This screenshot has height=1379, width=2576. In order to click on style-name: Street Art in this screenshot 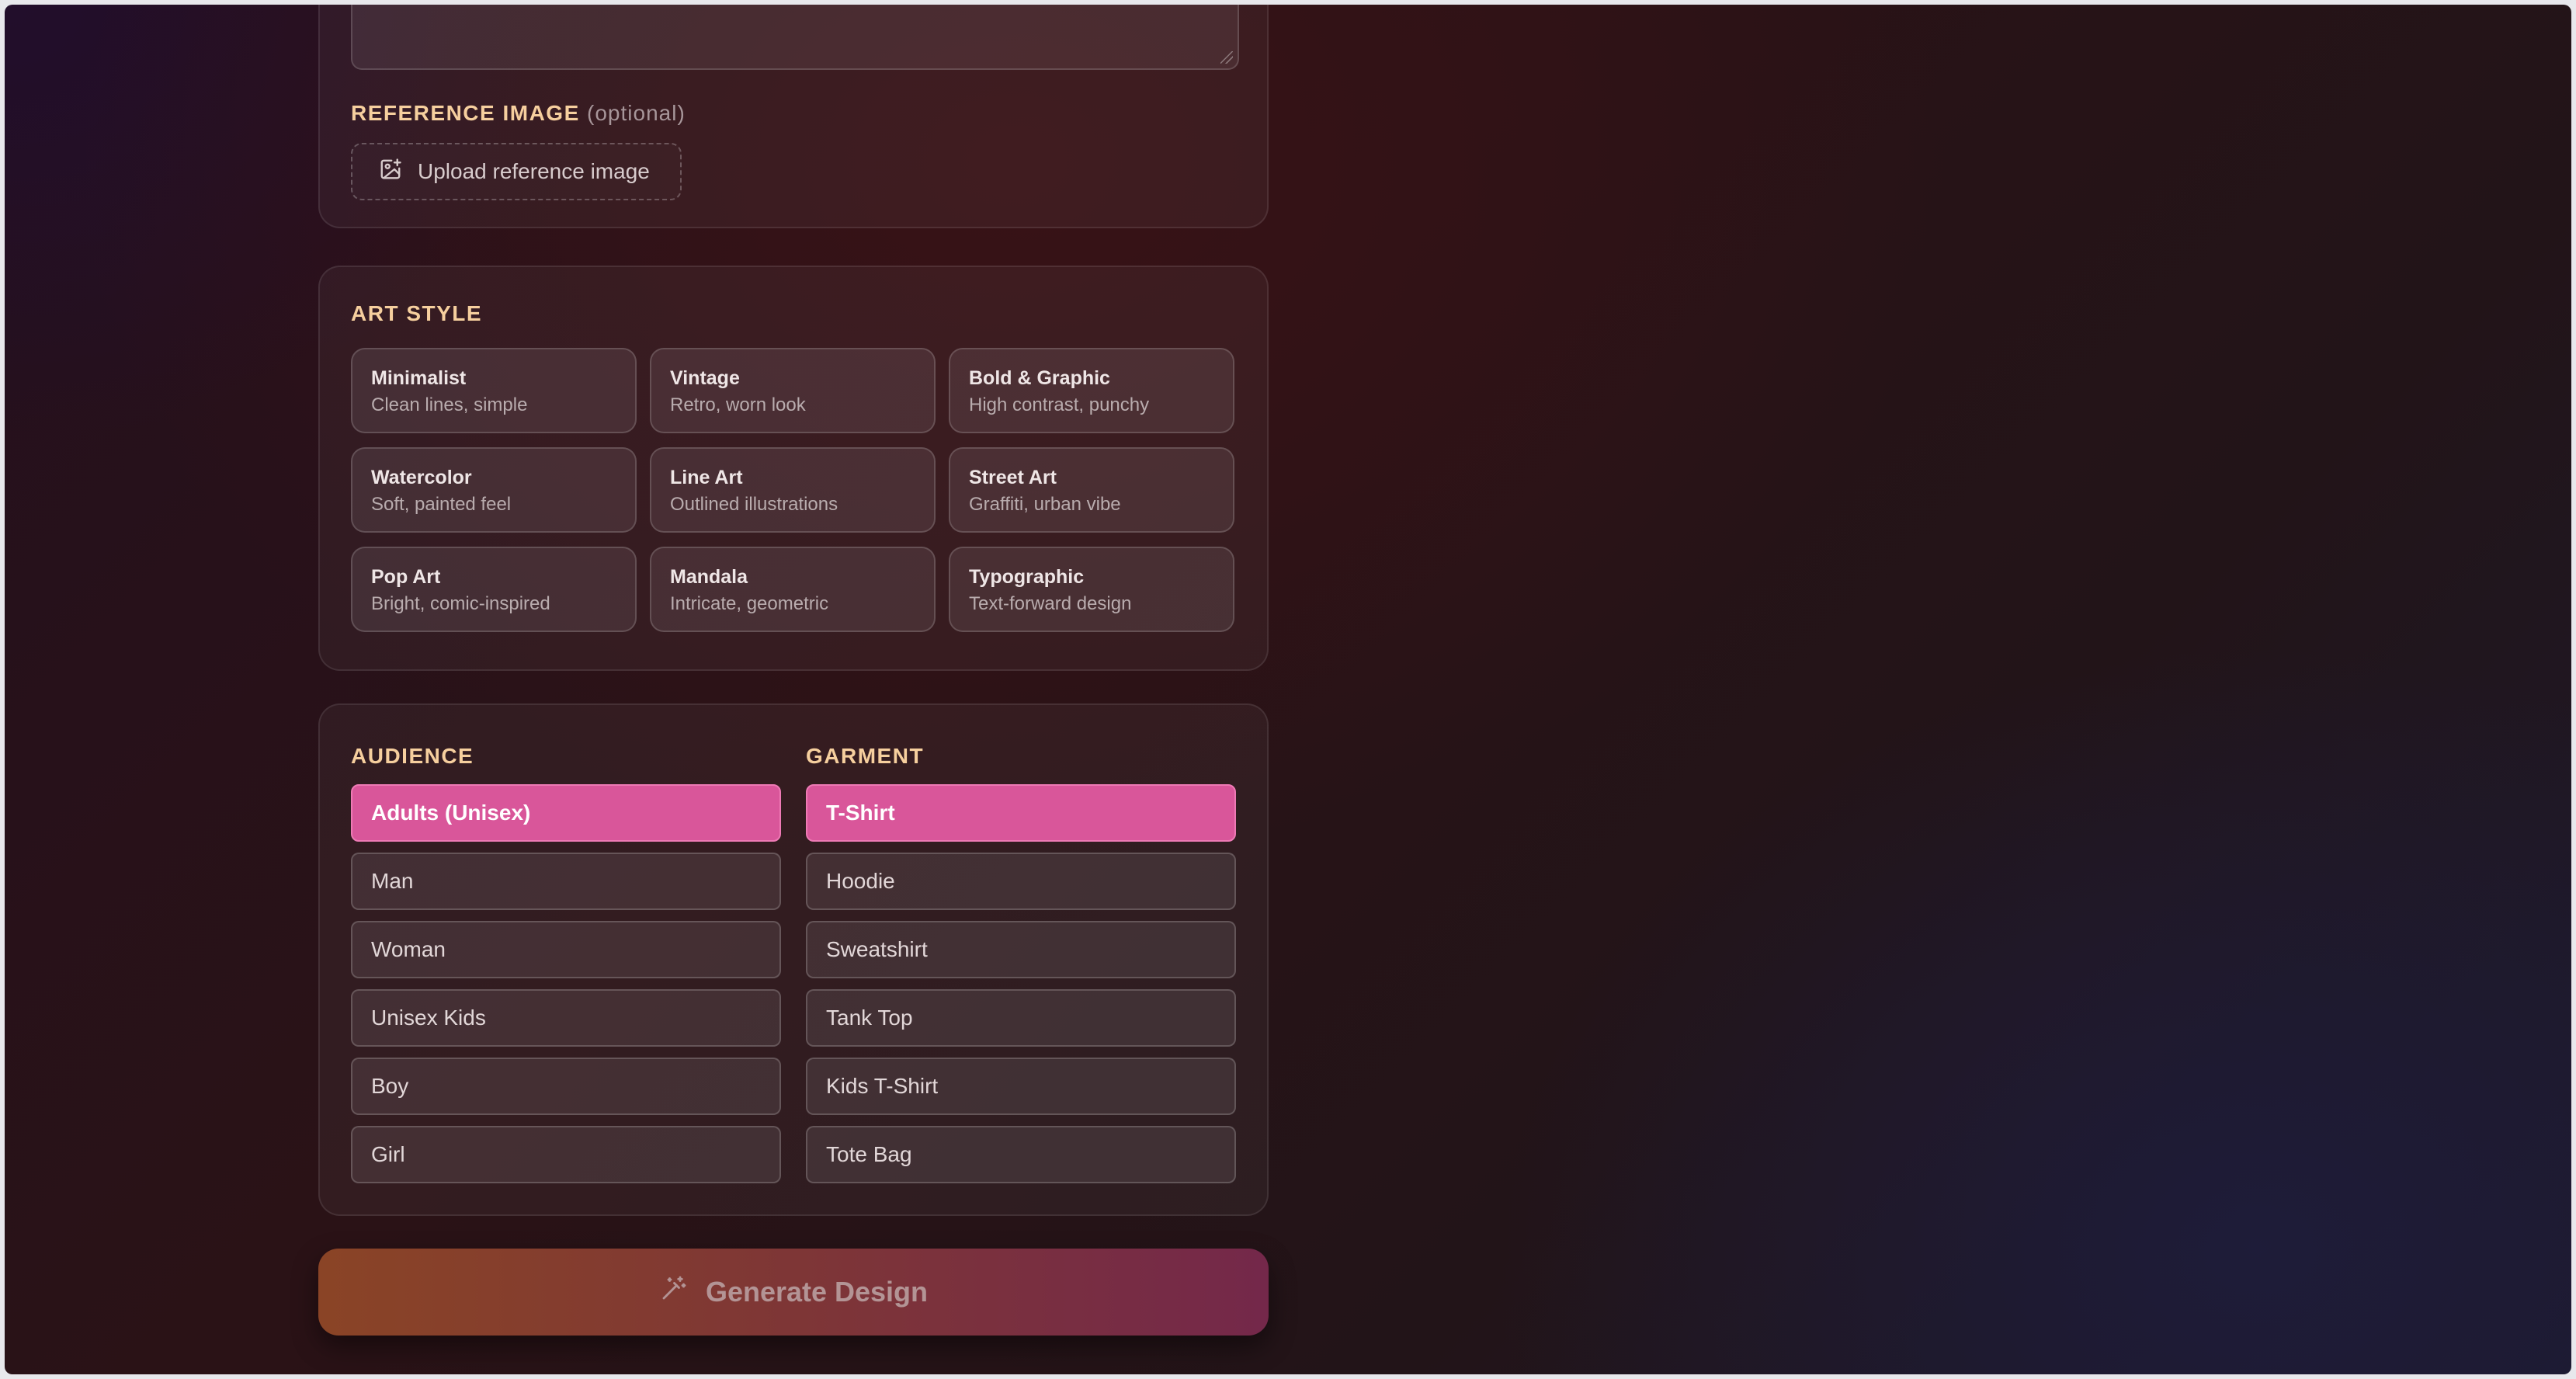, I will do `click(1013, 478)`.